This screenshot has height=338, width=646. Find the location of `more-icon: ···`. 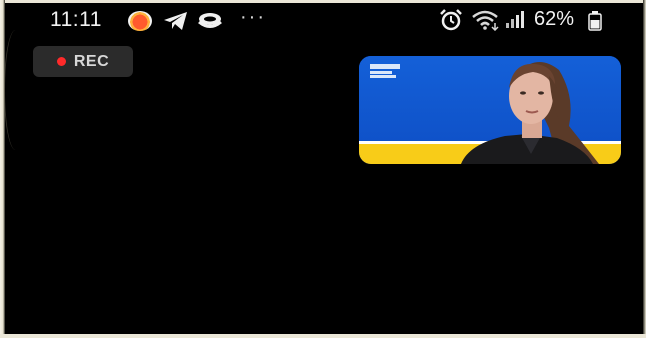

more-icon: ··· is located at coordinates (253, 17).